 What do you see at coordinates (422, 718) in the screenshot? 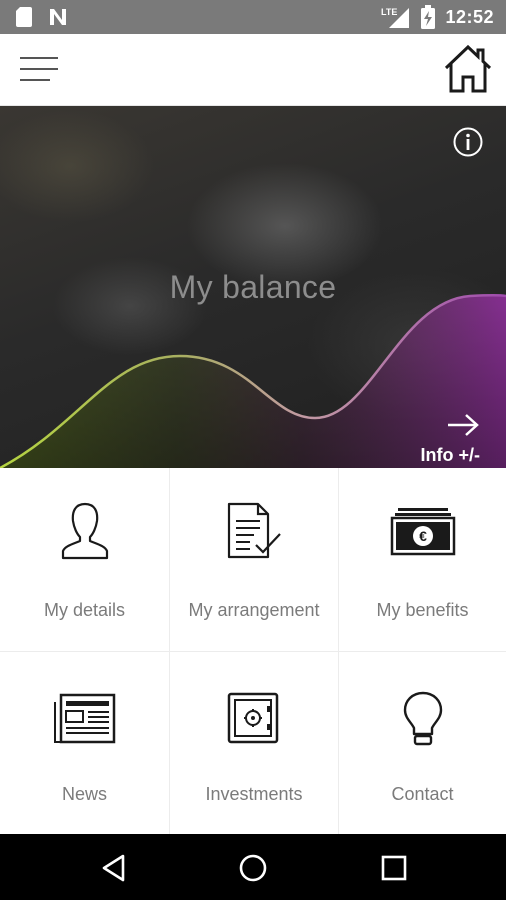
I see `lightbulb-icon` at bounding box center [422, 718].